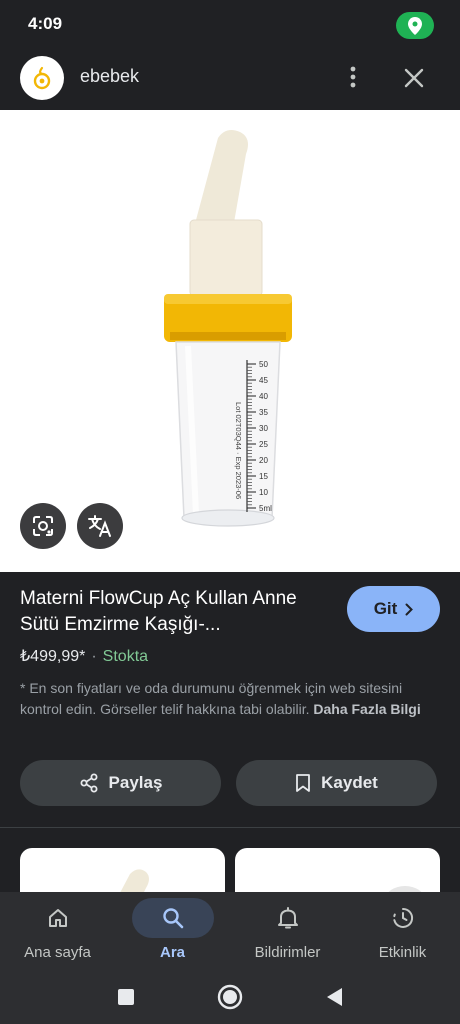 This screenshot has height=1024, width=460. I want to click on visit-site-label: Git, so click(385, 608).